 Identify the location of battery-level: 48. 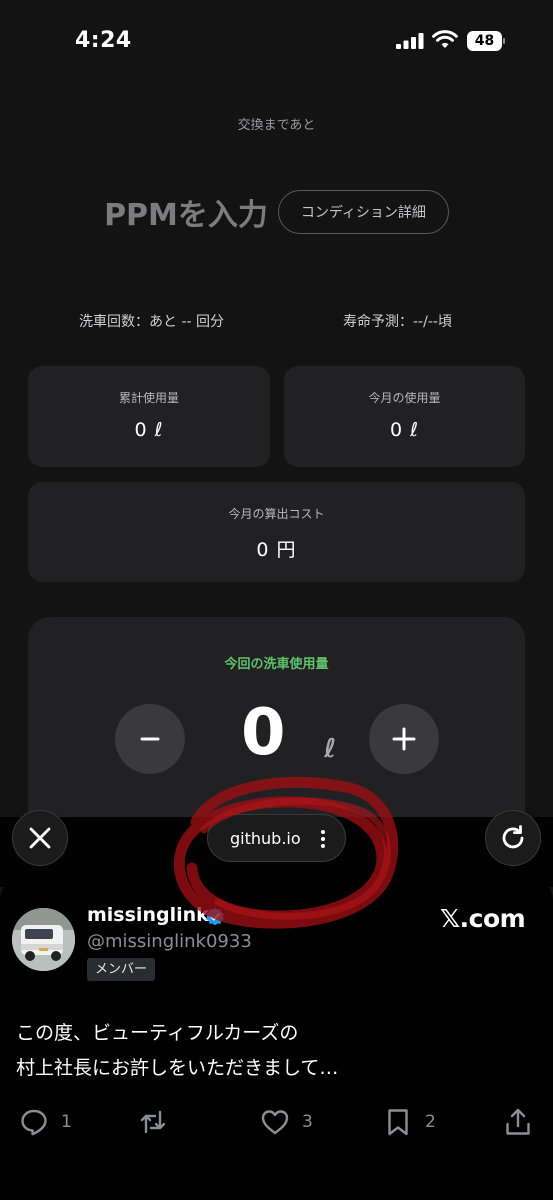
(484, 41).